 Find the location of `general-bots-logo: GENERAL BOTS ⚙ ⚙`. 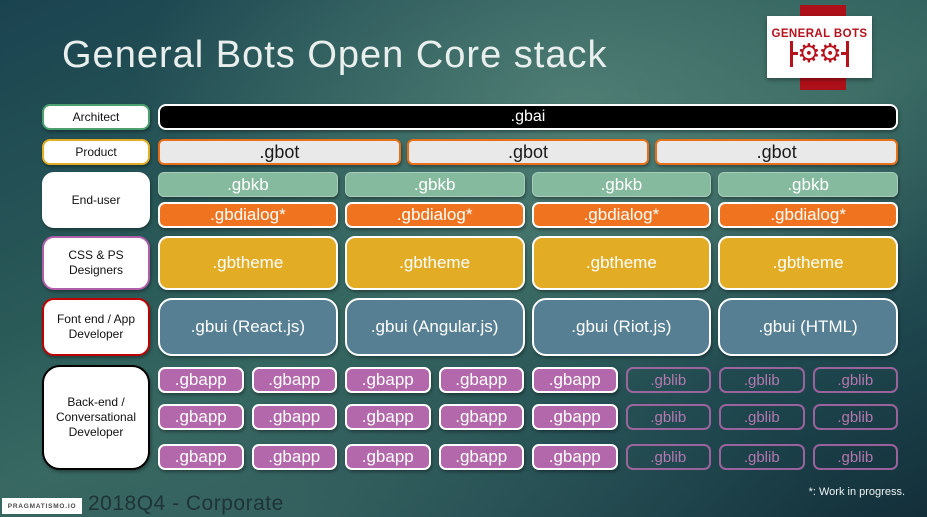

general-bots-logo: GENERAL BOTS ⚙ ⚙ is located at coordinates (819, 47).